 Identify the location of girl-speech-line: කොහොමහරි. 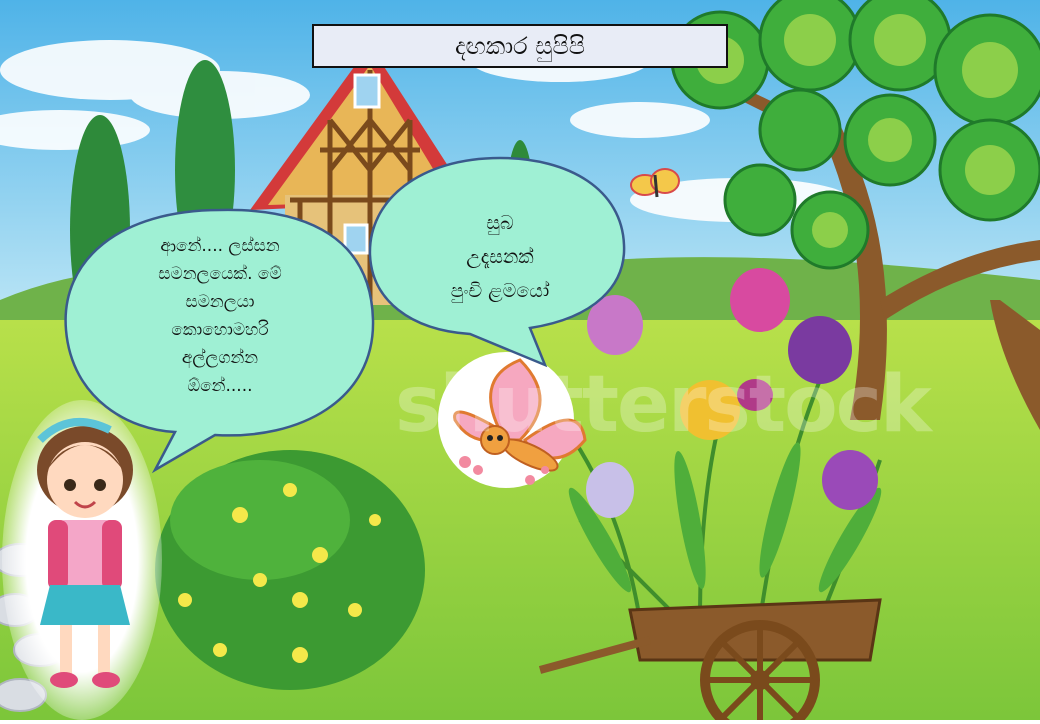
(220, 330).